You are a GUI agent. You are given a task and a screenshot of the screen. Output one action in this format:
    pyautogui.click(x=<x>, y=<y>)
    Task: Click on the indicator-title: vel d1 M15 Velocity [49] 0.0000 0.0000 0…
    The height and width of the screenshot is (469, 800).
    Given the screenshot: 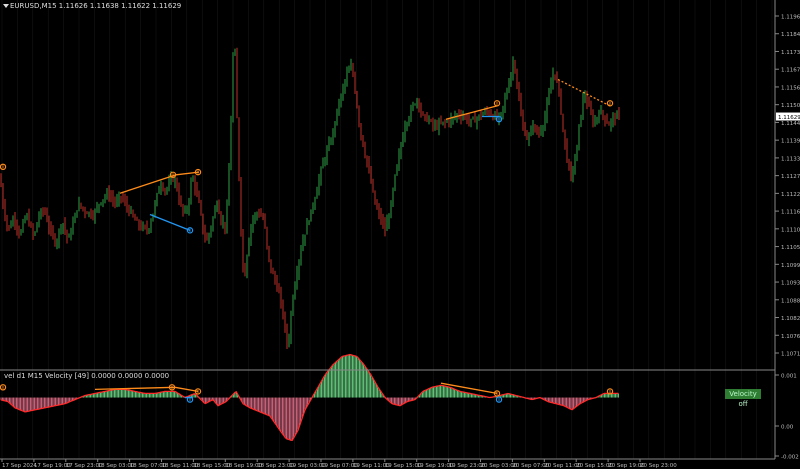 What is the action you would take?
    pyautogui.click(x=87, y=376)
    